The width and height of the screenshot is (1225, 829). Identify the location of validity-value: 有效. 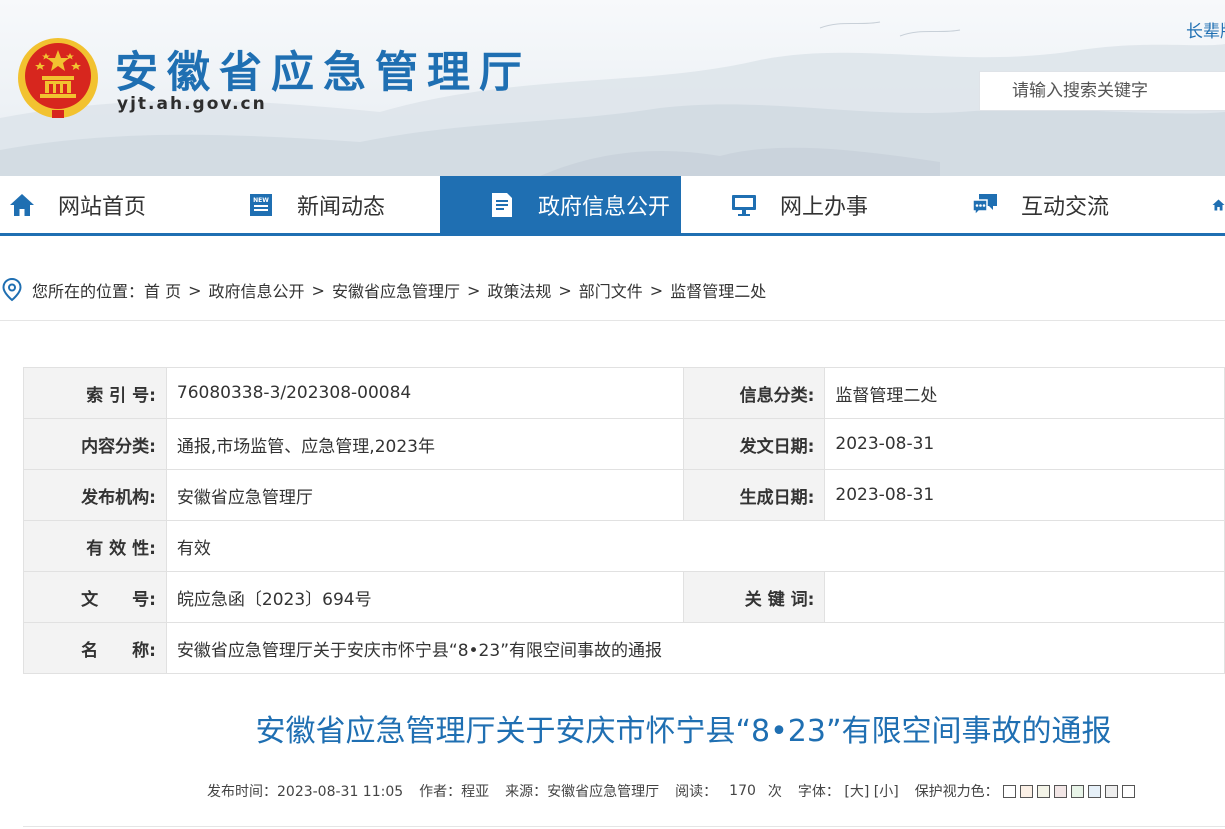
(695, 546).